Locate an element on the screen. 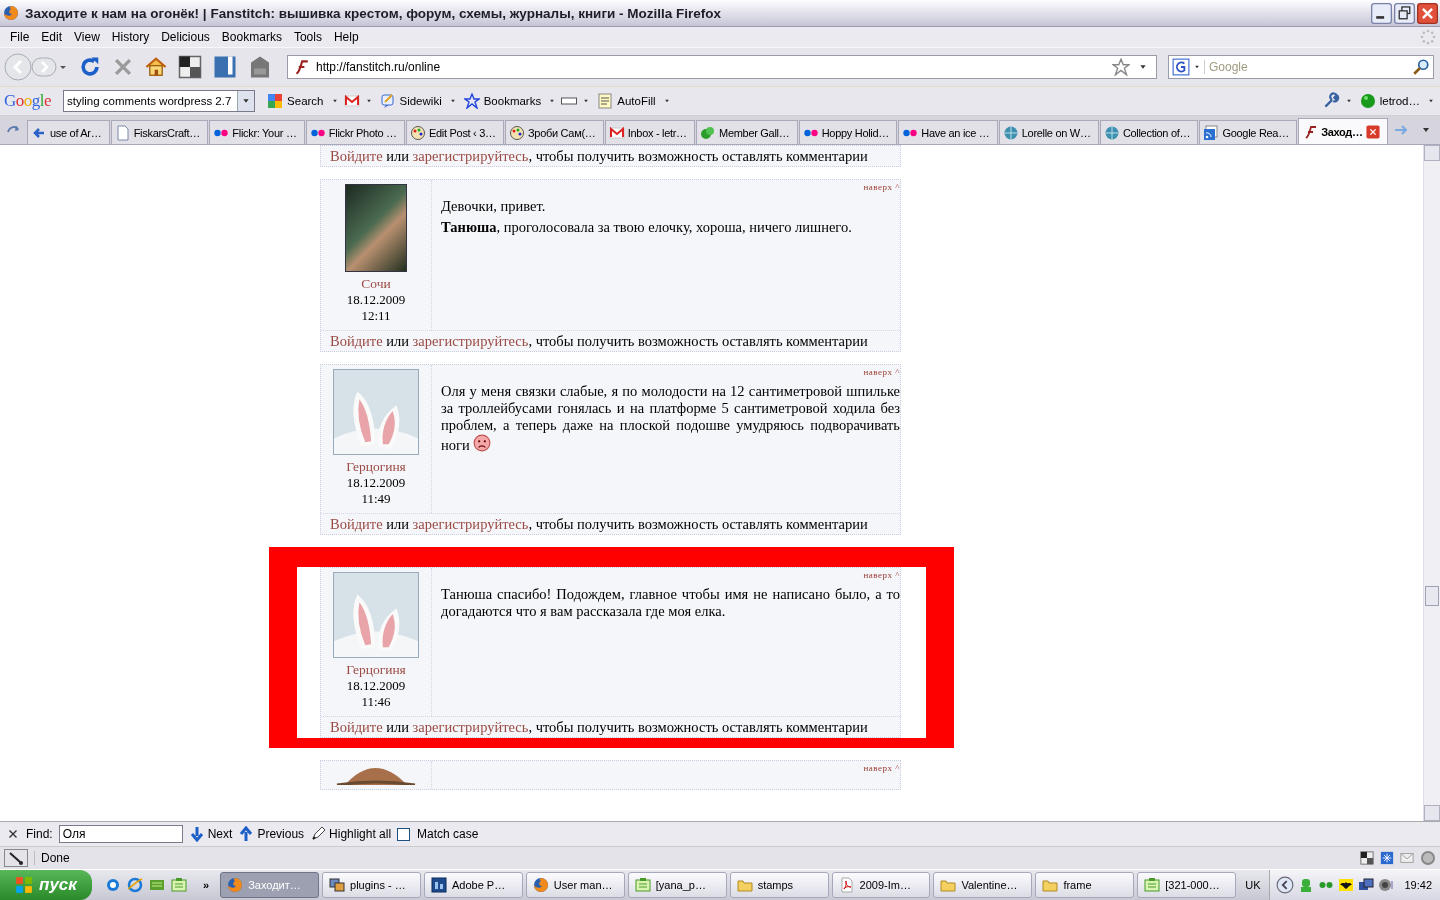 The width and height of the screenshot is (1440, 900). monitors-icon is located at coordinates (1366, 885).